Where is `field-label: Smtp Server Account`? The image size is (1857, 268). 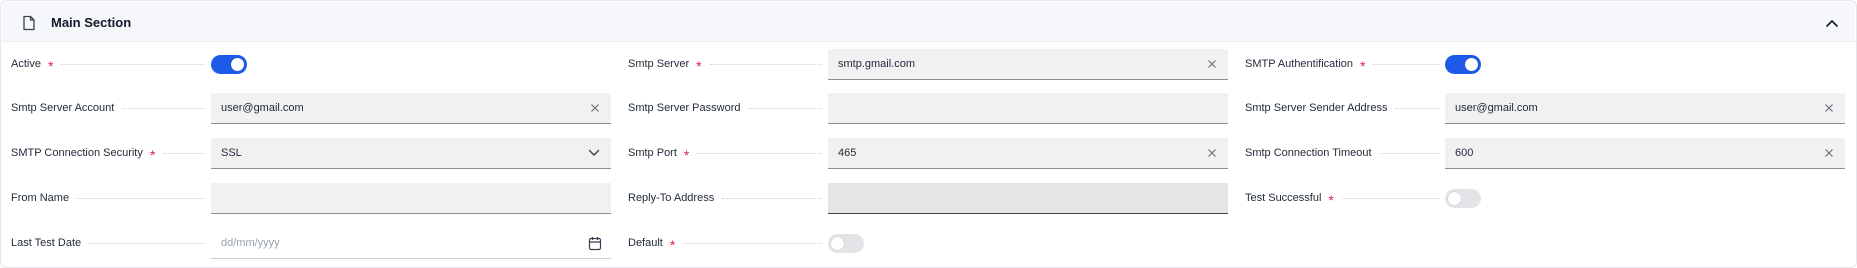
field-label: Smtp Server Account is located at coordinates (63, 108).